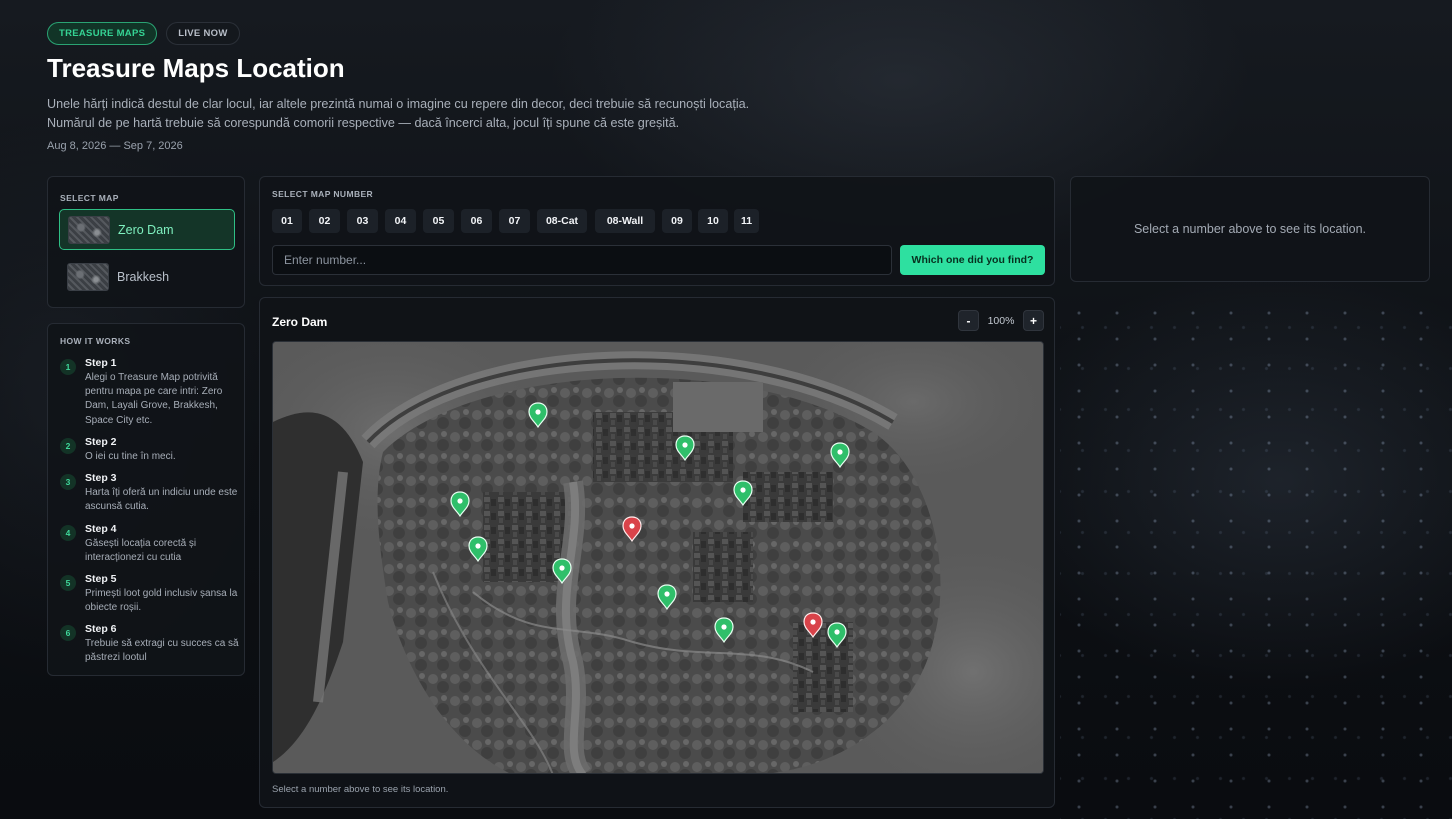  I want to click on map-markers-layer, so click(650, 525).